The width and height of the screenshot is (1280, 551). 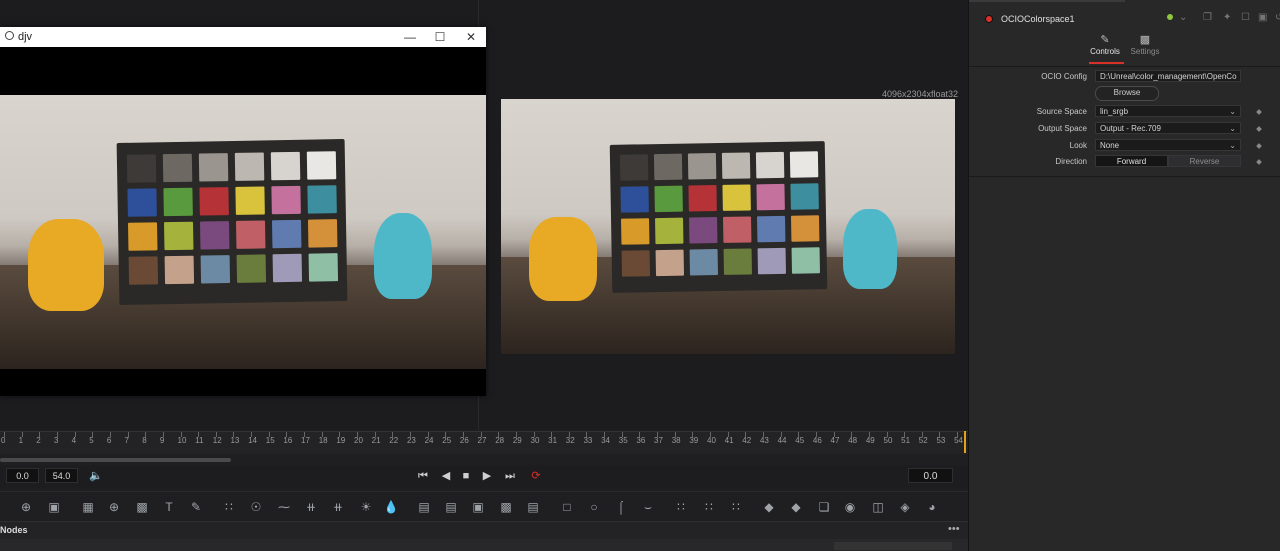 What do you see at coordinates (229, 507) in the screenshot?
I see `particles-tool-icon: ∷` at bounding box center [229, 507].